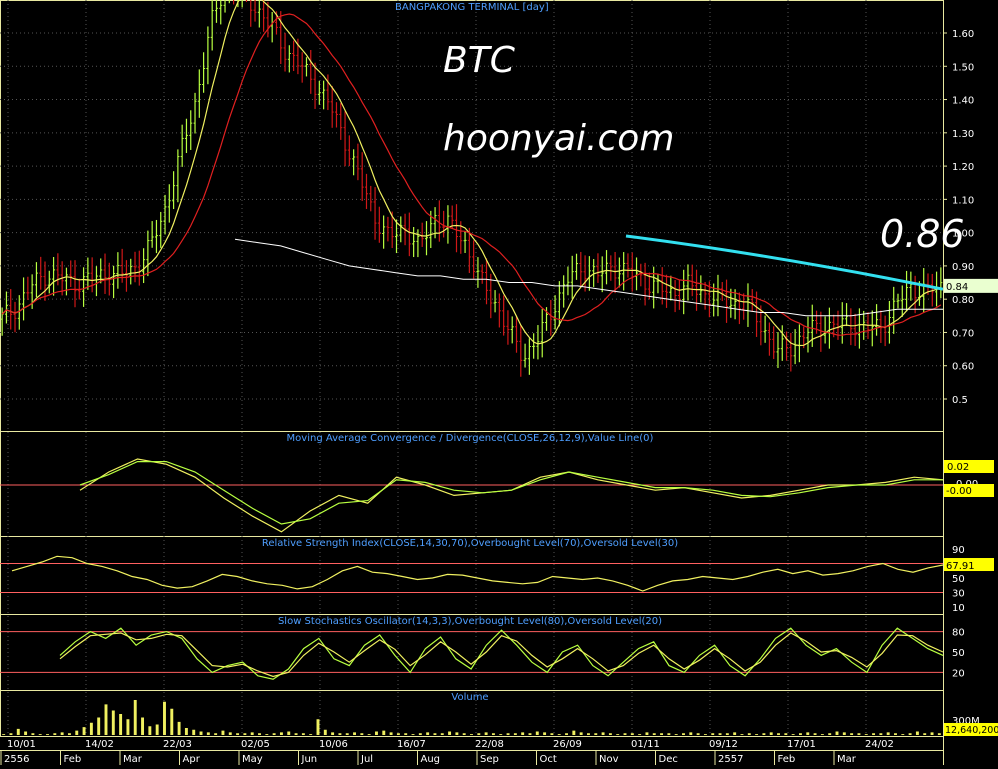 The width and height of the screenshot is (998, 769). Describe the element at coordinates (431, 759) in the screenshot. I see `x-month-label-7: Aug` at that location.